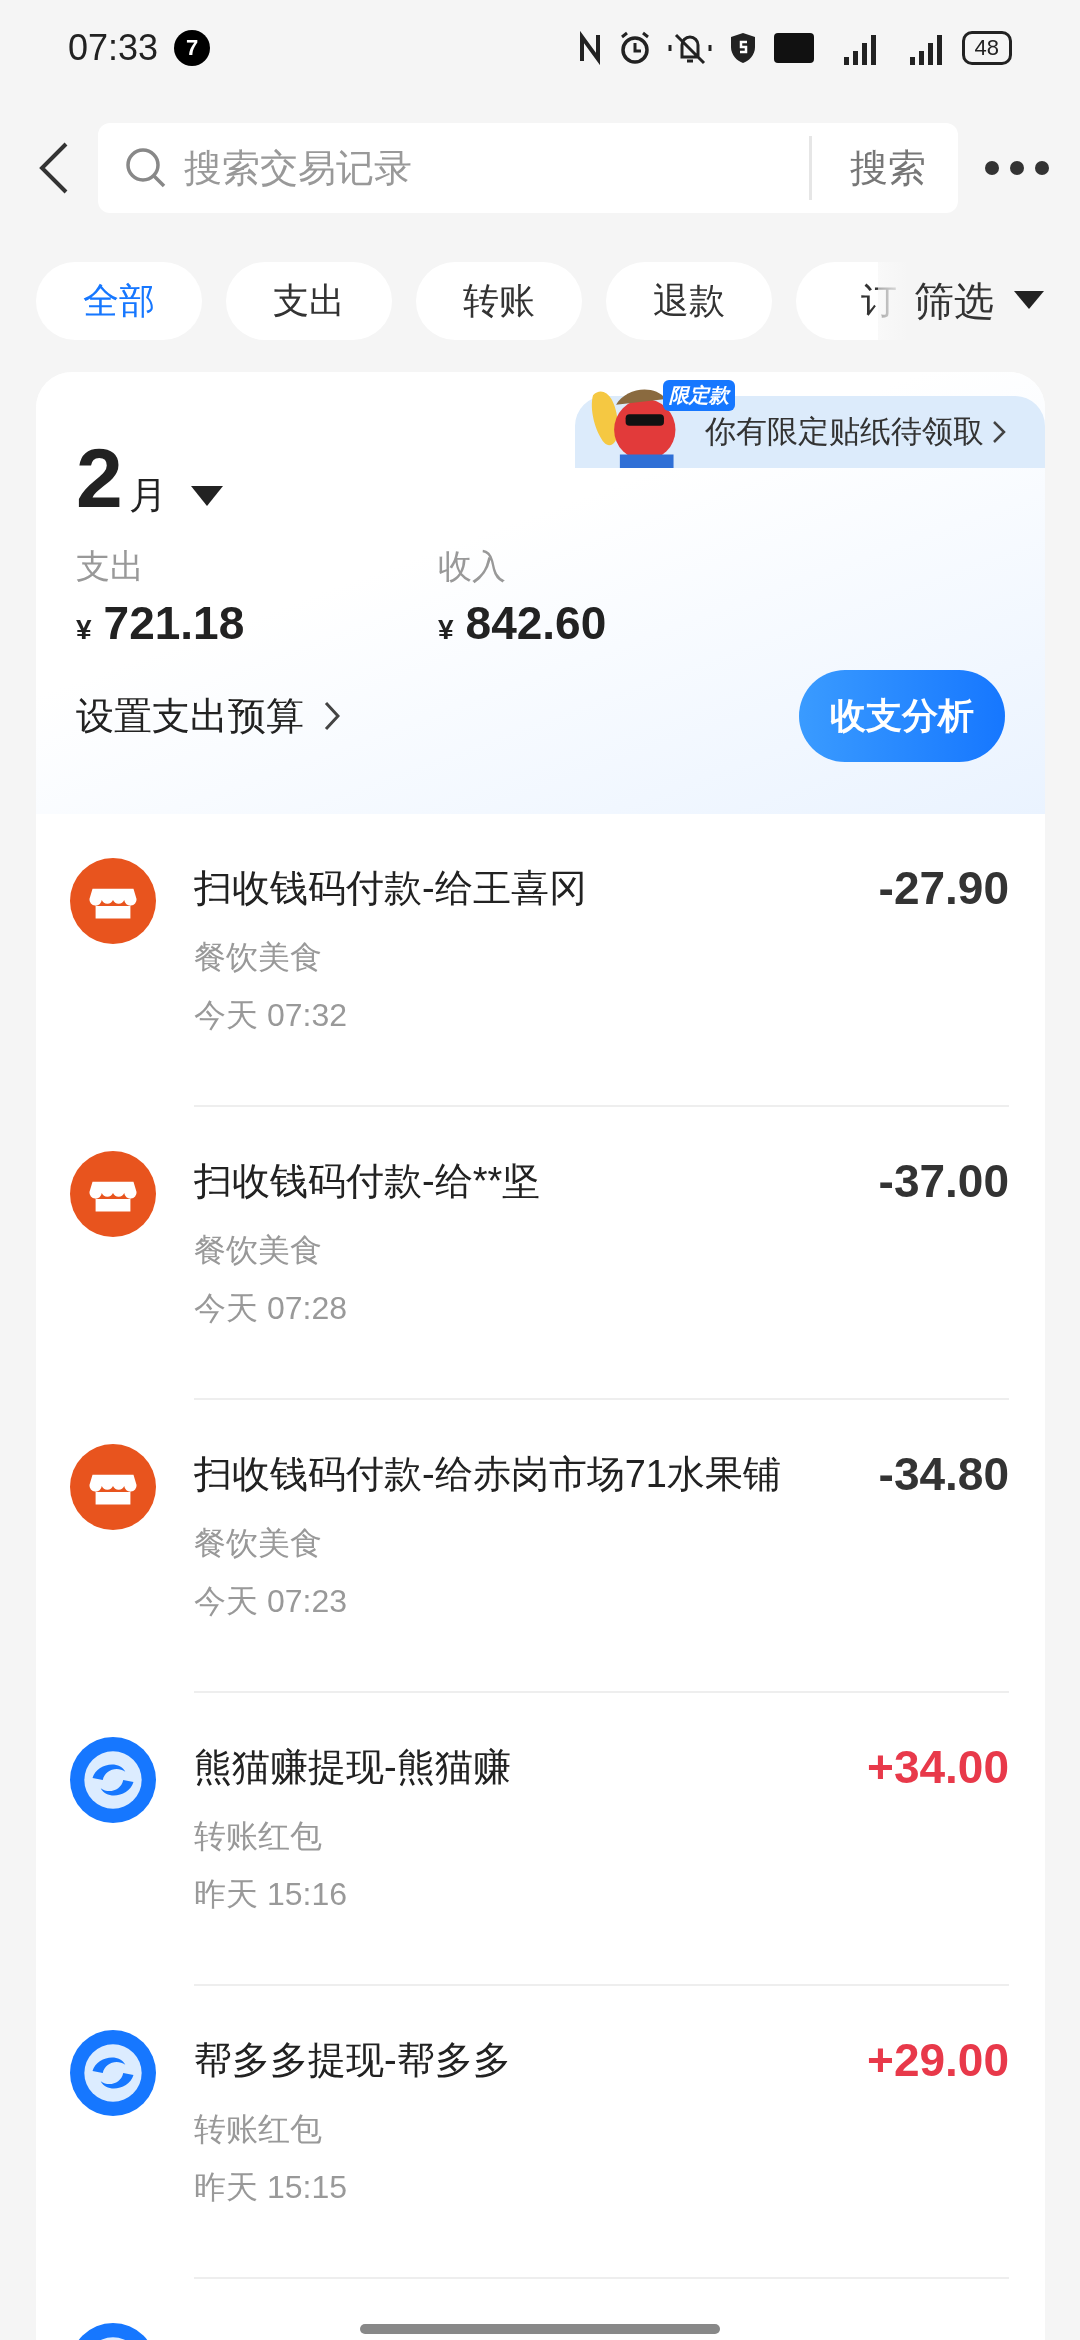  I want to click on income-total: 842.60, so click(536, 623).